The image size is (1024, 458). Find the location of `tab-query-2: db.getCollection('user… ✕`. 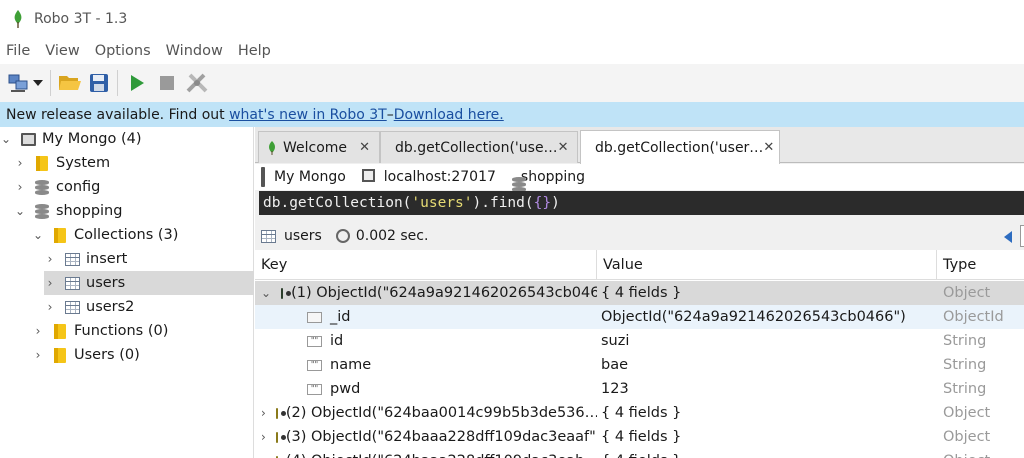

tab-query-2: db.getCollection('user… ✕ is located at coordinates (680, 147).